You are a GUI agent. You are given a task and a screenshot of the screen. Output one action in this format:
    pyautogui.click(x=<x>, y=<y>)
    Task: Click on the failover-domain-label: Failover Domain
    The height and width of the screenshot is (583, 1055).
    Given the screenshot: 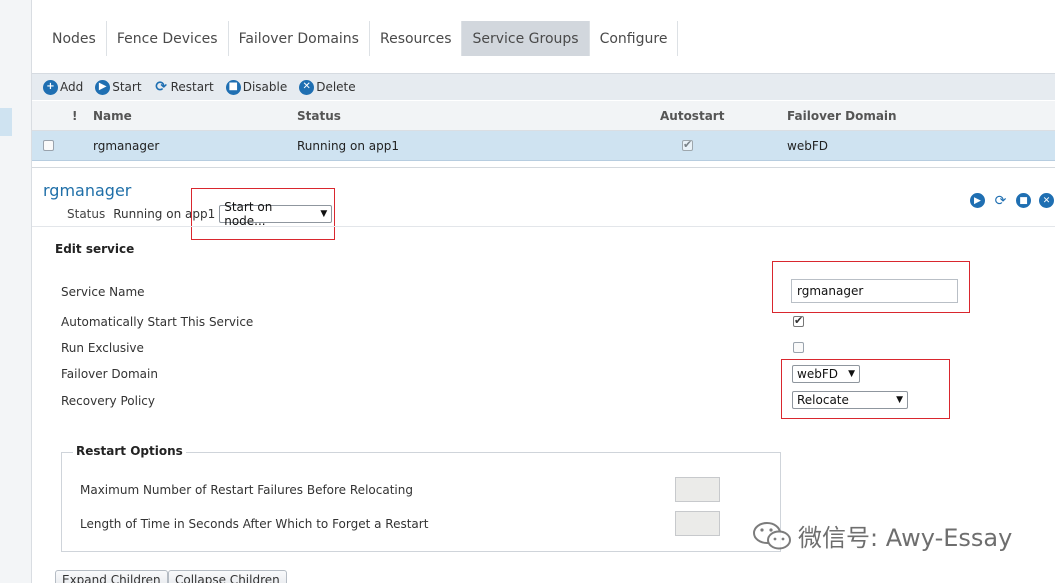 What is the action you would take?
    pyautogui.click(x=109, y=374)
    